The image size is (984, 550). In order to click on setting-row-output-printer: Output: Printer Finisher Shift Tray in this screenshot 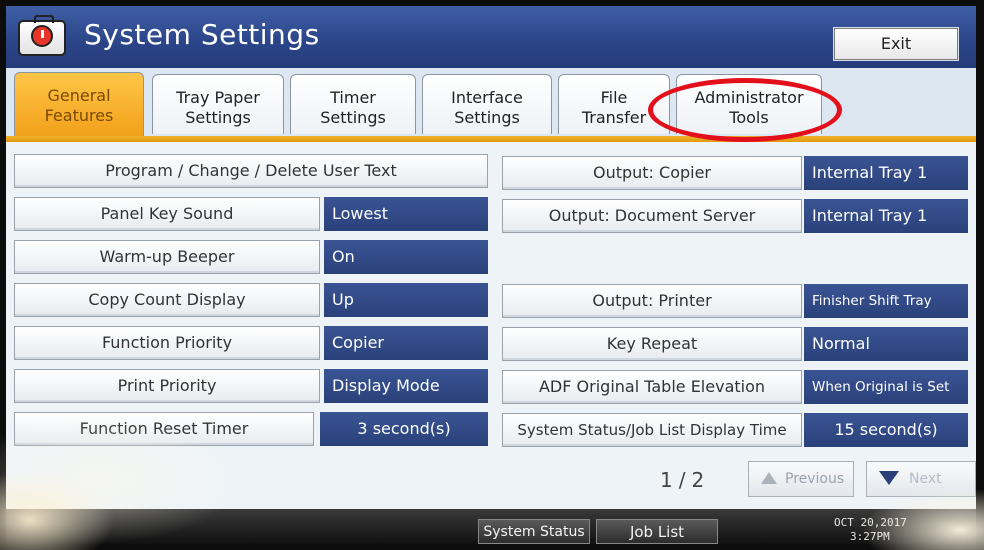, I will do `click(735, 301)`.